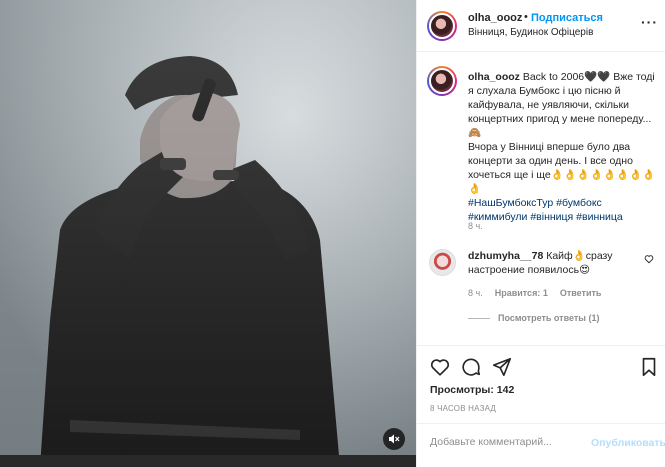 This screenshot has width=665, height=467. What do you see at coordinates (510, 203) in the screenshot?
I see `hashtag: #НашБумбоксТур` at bounding box center [510, 203].